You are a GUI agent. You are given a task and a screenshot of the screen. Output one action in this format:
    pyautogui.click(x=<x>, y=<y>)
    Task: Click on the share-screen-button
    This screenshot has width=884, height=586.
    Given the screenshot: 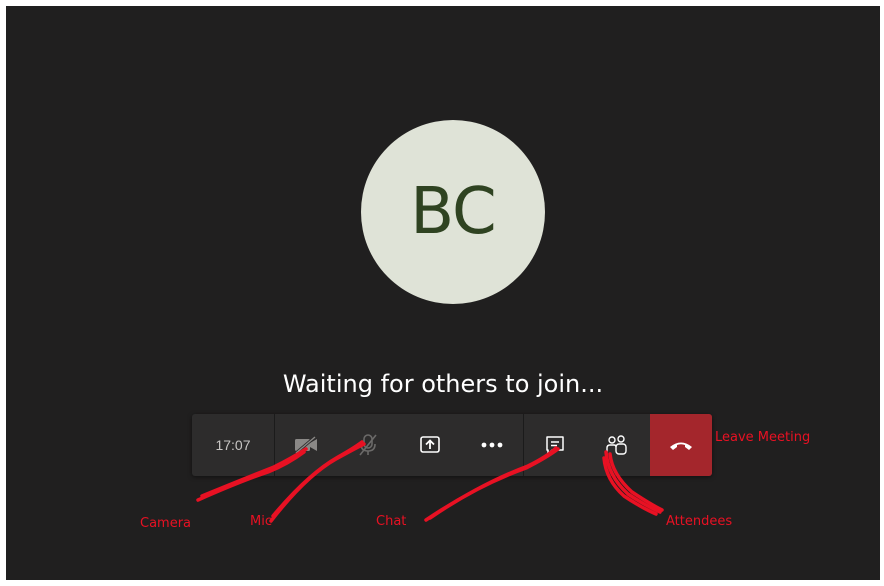 What is the action you would take?
    pyautogui.click(x=430, y=445)
    